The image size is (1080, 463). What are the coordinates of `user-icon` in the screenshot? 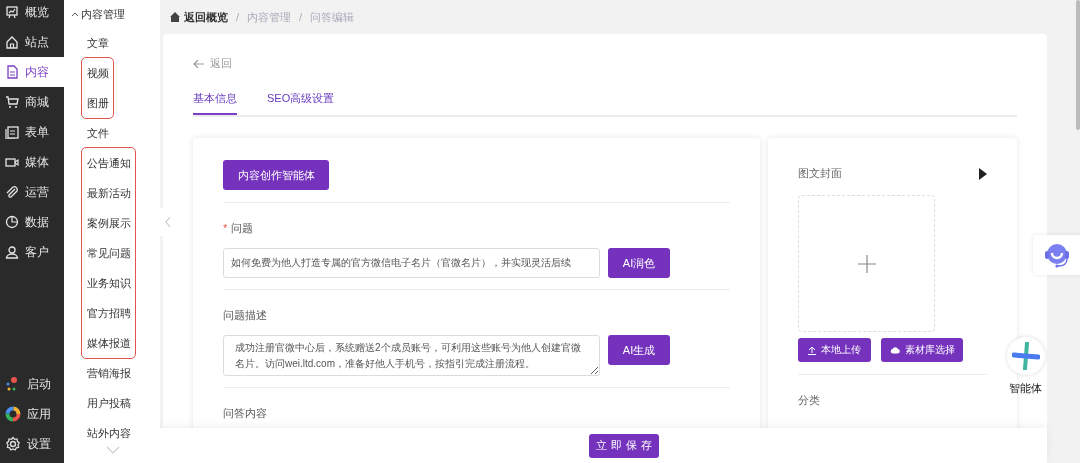 It's located at (12, 252).